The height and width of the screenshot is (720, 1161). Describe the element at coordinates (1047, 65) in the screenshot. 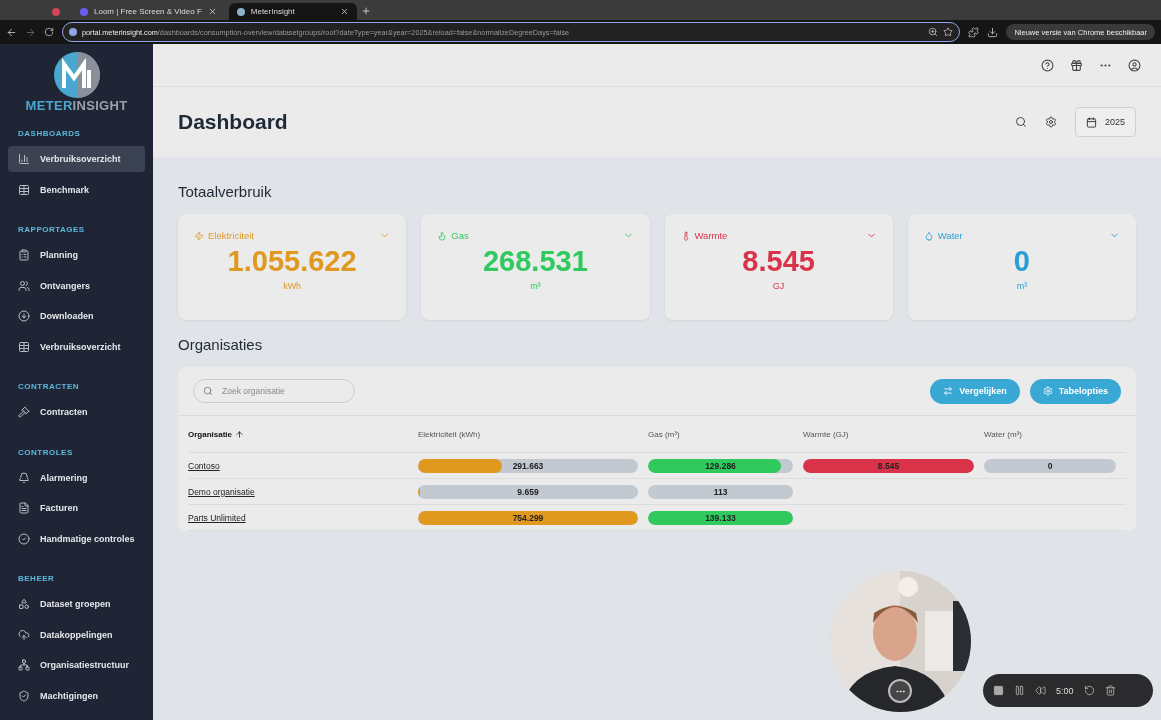

I see `help-icon` at that location.